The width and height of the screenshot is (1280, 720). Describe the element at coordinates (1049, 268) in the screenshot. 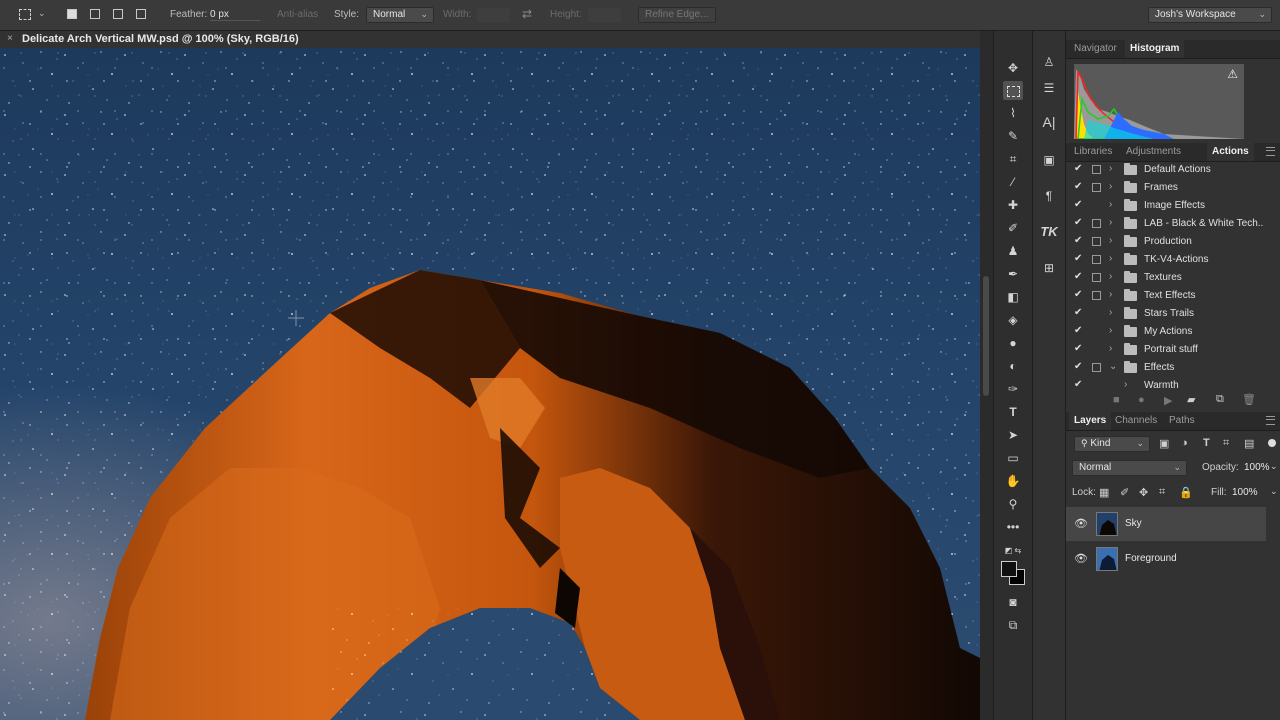

I see `plugin-panel-icon: ⊞` at that location.